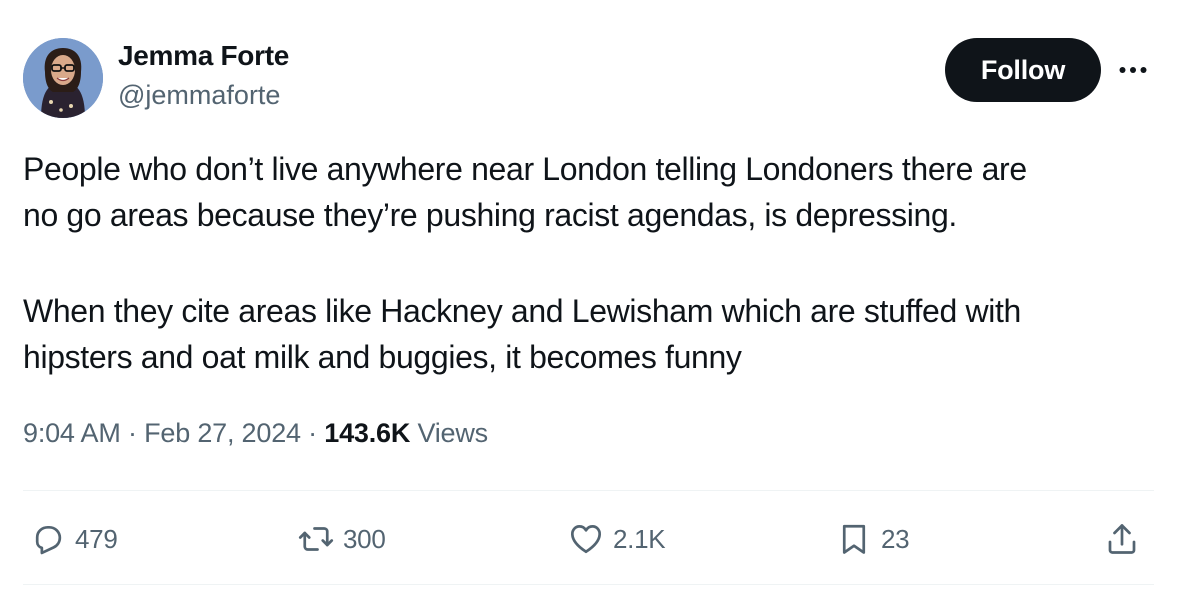  What do you see at coordinates (895, 538) in the screenshot?
I see `bookmark-count: 23` at bounding box center [895, 538].